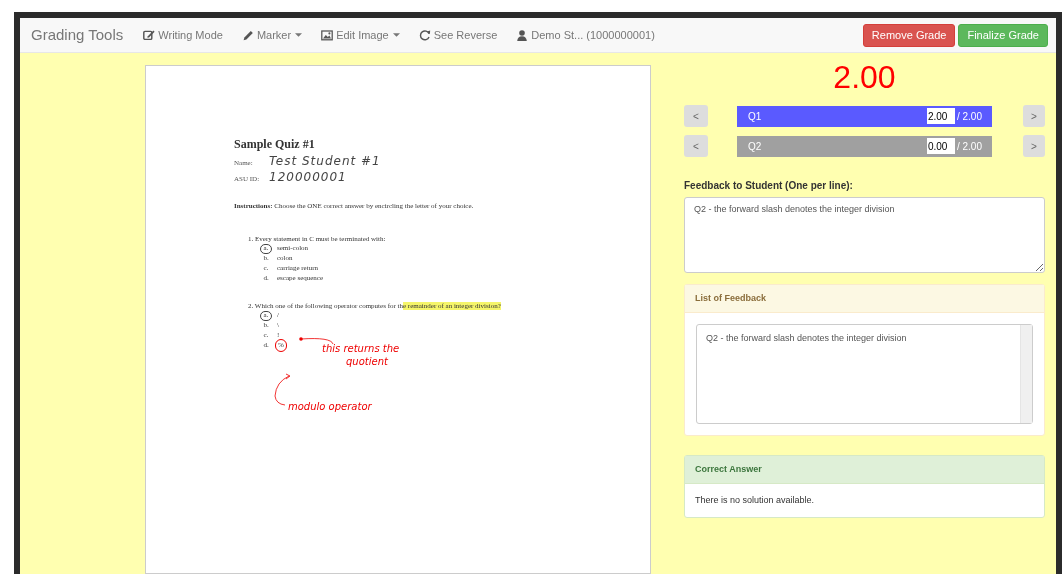  I want to click on handwritten-answer: Test Student #1, so click(325, 161).